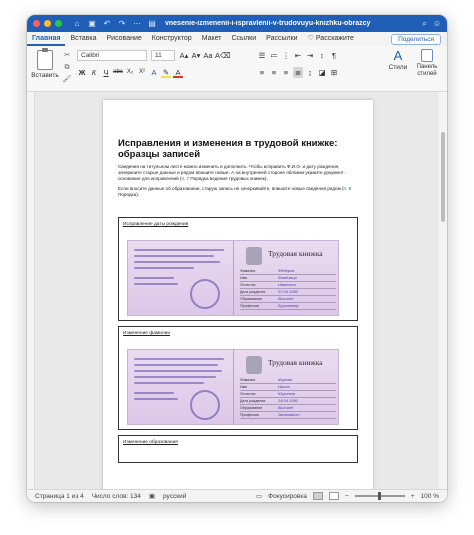  I want to click on minimize-window-button, so click(47, 23).